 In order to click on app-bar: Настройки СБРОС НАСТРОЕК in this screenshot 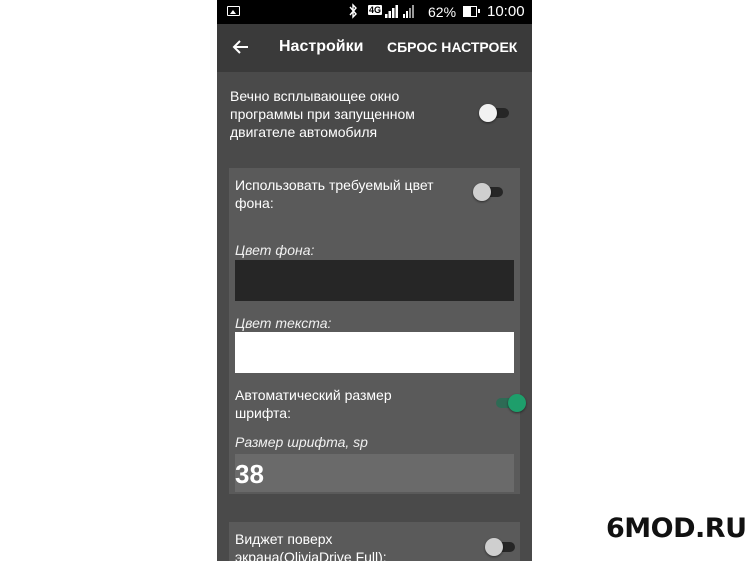, I will do `click(374, 48)`.